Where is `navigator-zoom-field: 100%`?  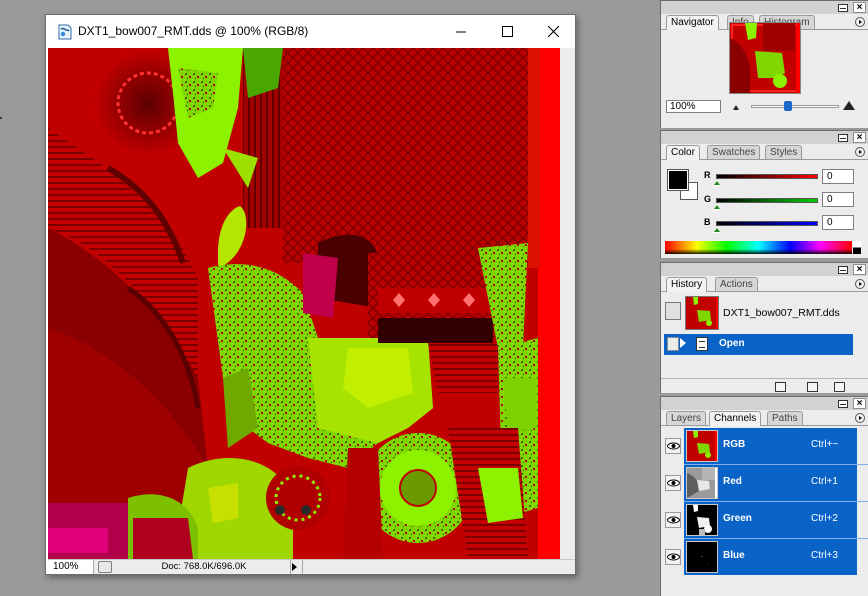 navigator-zoom-field: 100% is located at coordinates (693, 106).